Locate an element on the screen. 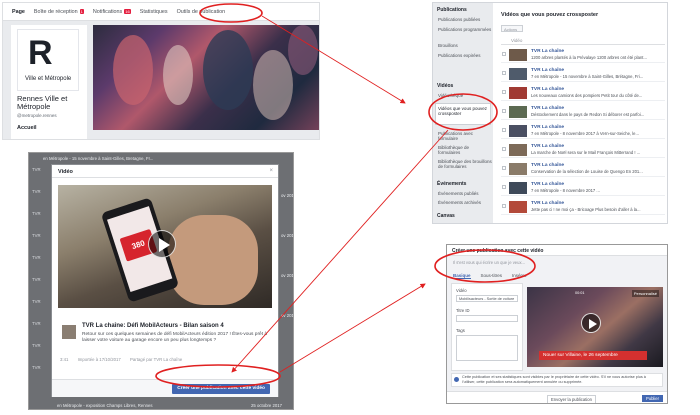  highlight-publishing-tools is located at coordinates (231, 13).